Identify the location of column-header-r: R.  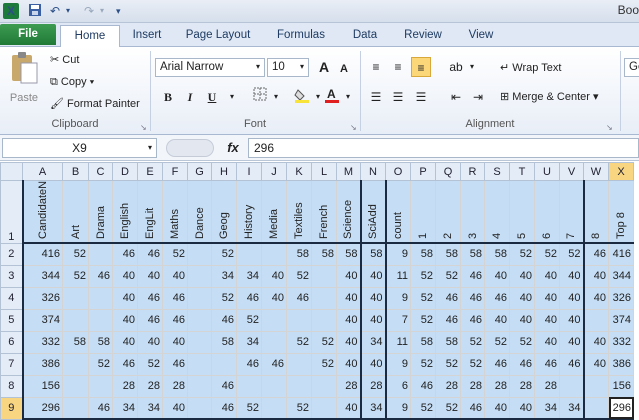
(472, 171).